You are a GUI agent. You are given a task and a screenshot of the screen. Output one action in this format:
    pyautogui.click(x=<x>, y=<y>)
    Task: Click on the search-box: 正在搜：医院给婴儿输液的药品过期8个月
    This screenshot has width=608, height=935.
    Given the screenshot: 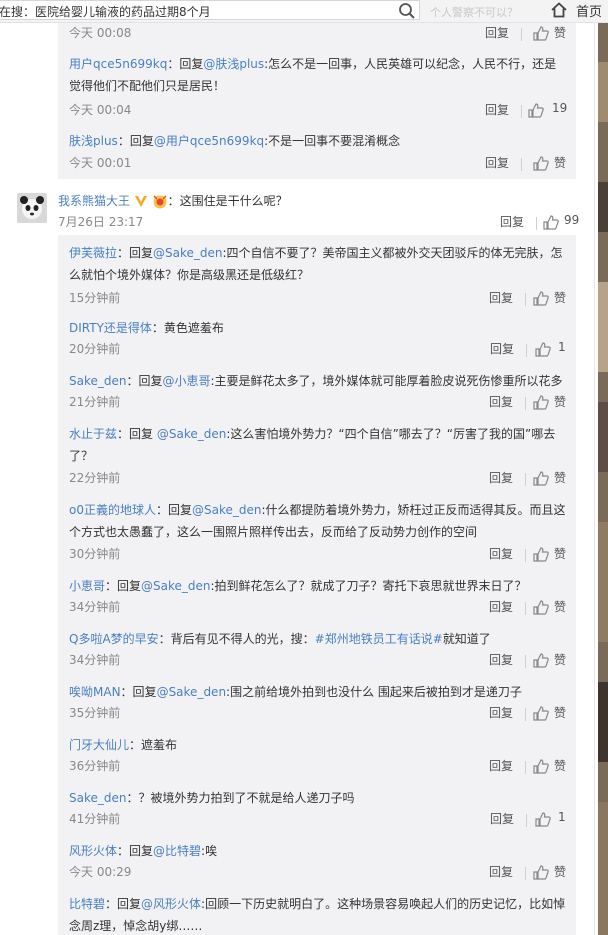 What is the action you would take?
    pyautogui.click(x=210, y=10)
    